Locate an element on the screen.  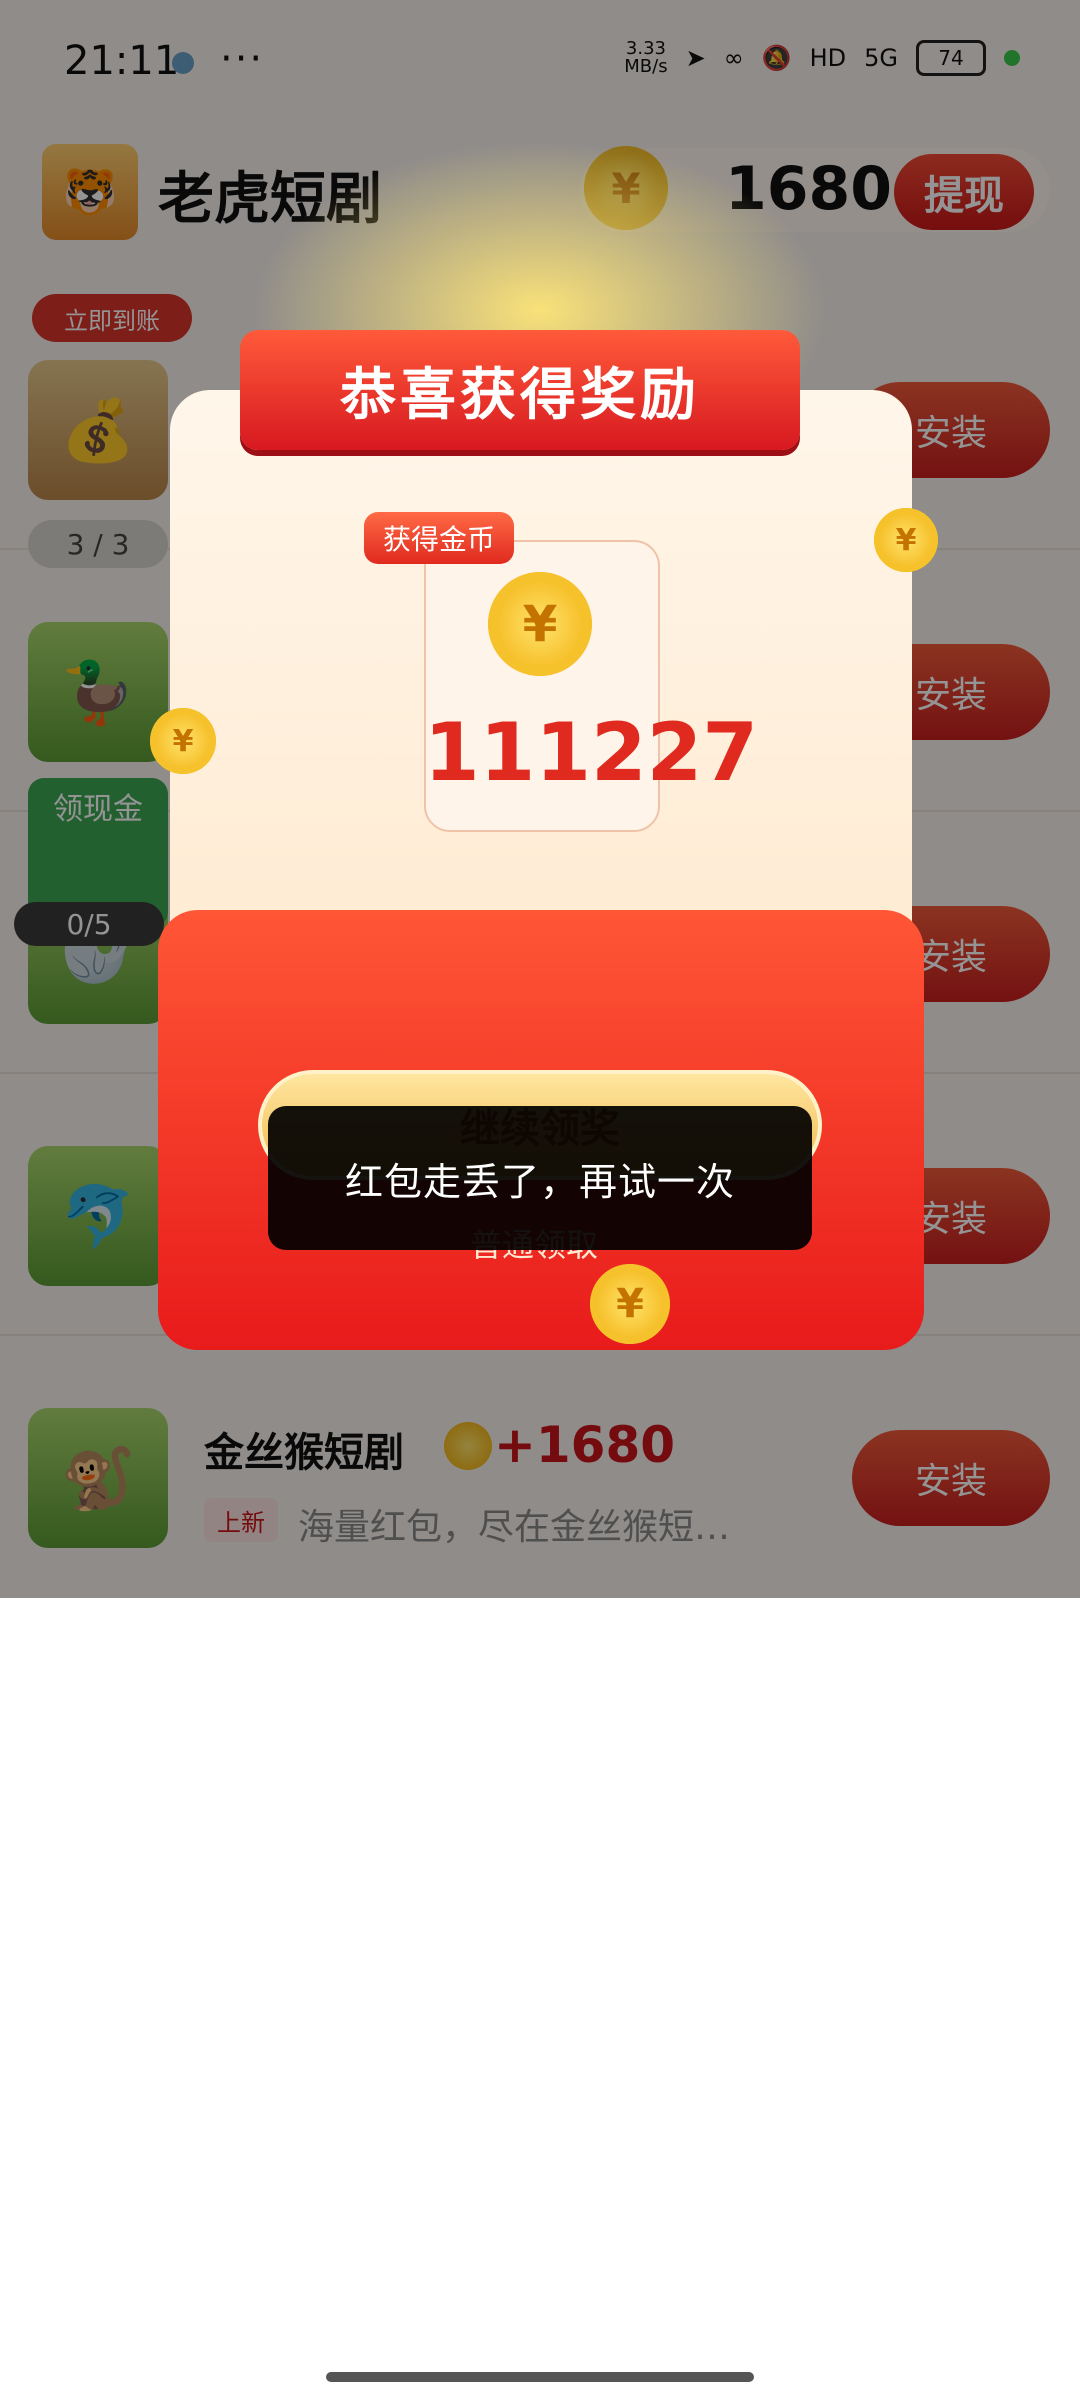
reward-label: 获得金币 is located at coordinates (439, 538).